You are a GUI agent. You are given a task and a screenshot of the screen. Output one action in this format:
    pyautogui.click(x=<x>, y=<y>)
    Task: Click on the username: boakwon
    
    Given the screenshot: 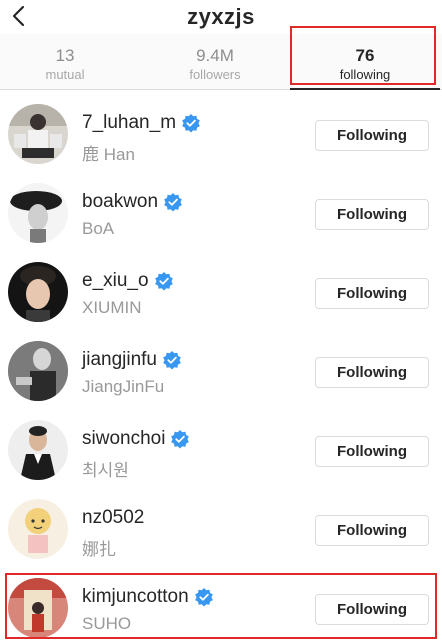 What is the action you would take?
    pyautogui.click(x=132, y=202)
    